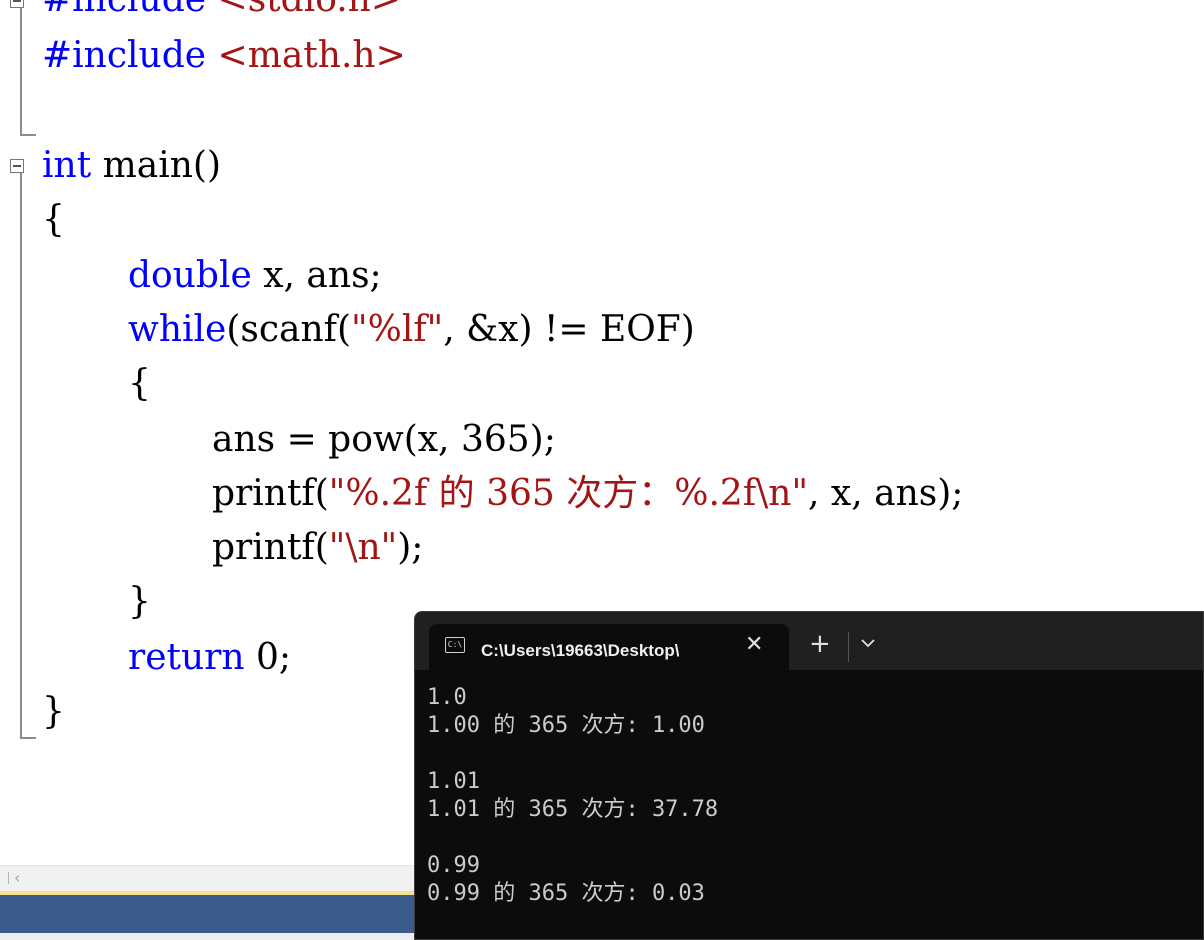  Describe the element at coordinates (397, 329) in the screenshot. I see `format-string: "%lf"` at that location.